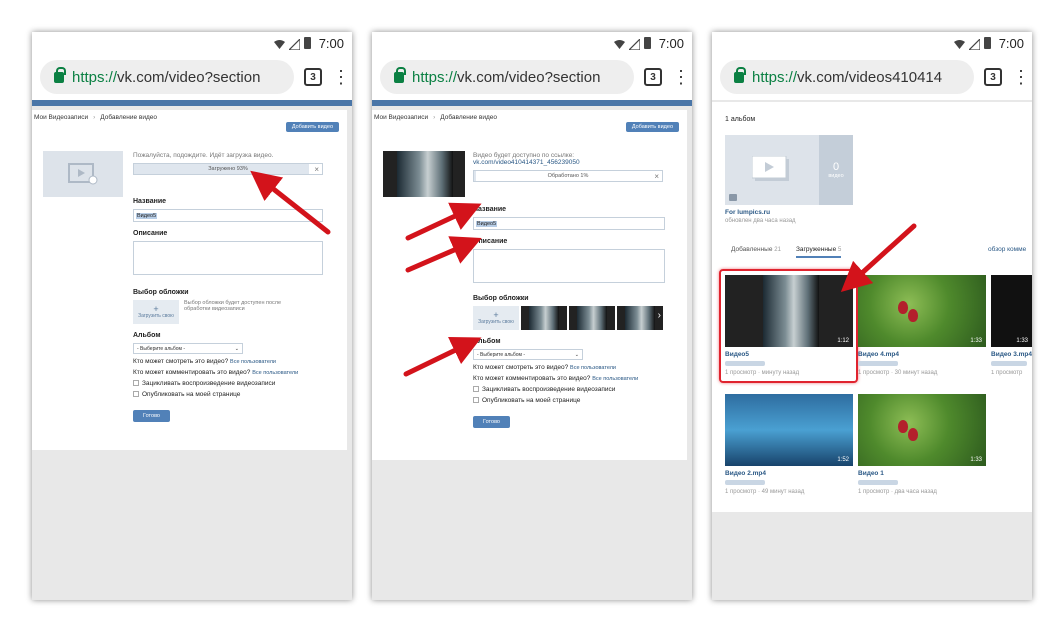 Image resolution: width=1064 pixels, height=632 pixels. What do you see at coordinates (634, 44) in the screenshot?
I see `signal-icon` at bounding box center [634, 44].